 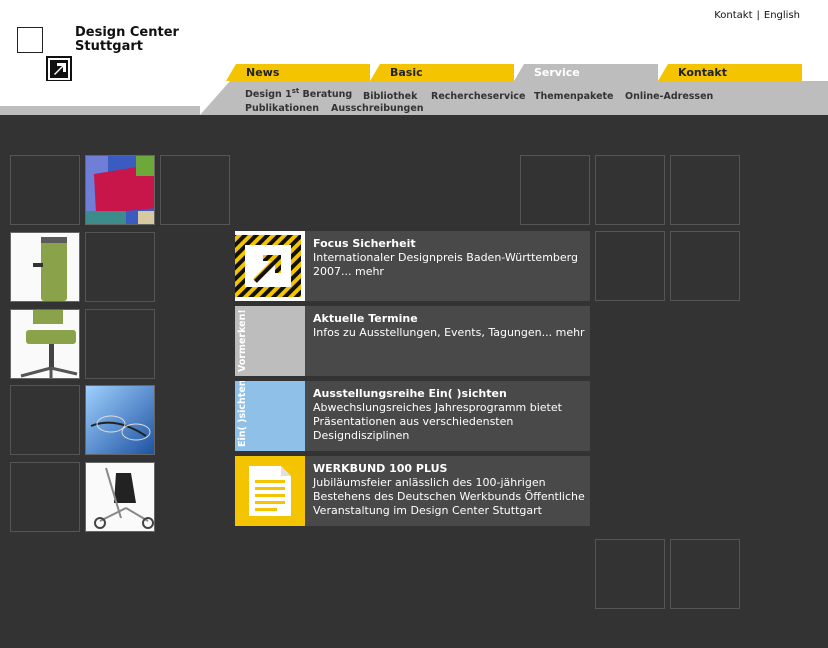 What do you see at coordinates (390, 96) in the screenshot?
I see `subnav-bibliothek: Bibliothek` at bounding box center [390, 96].